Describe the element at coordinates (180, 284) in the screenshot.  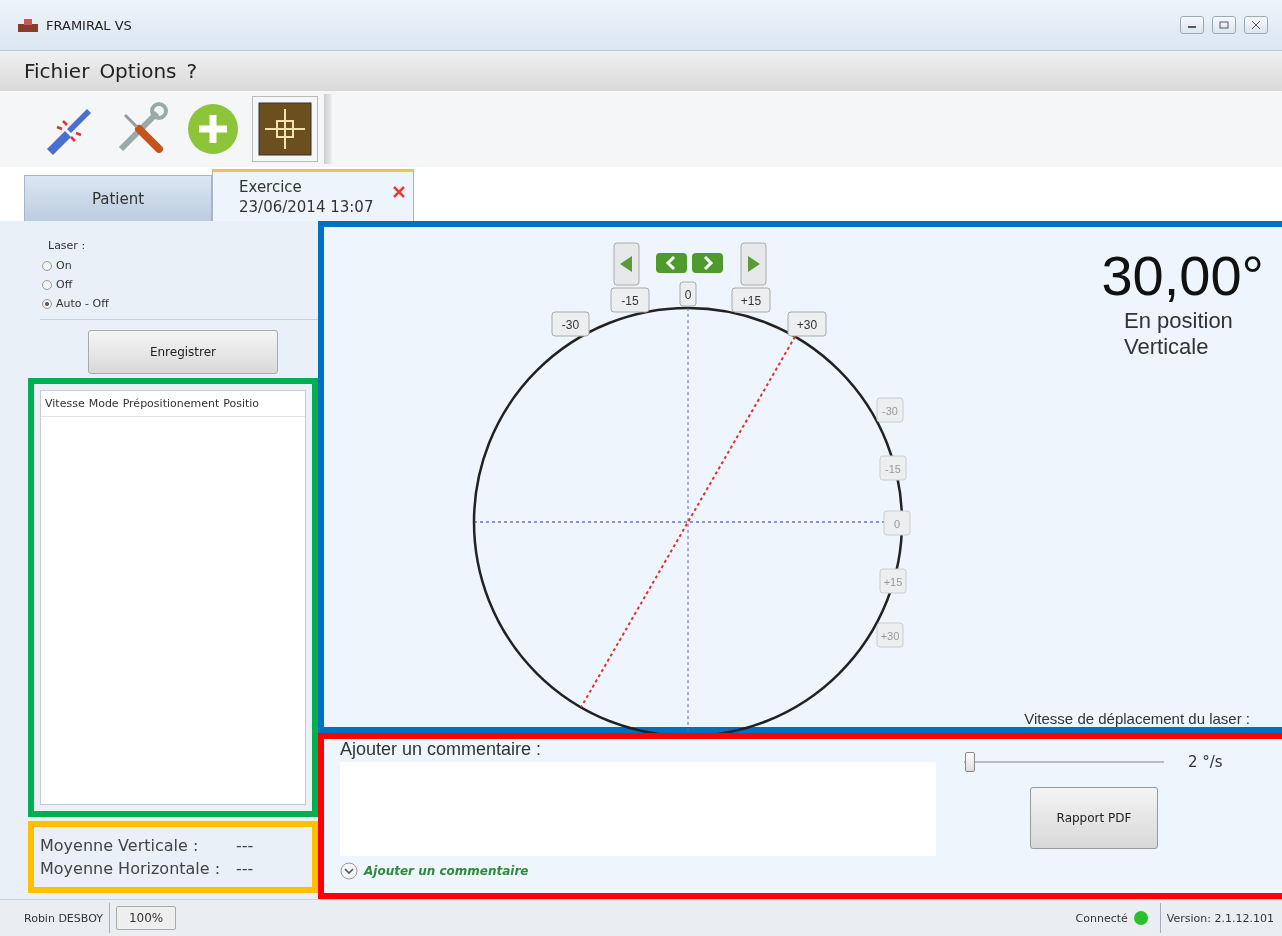
I see `laser-radio: Off` at that location.